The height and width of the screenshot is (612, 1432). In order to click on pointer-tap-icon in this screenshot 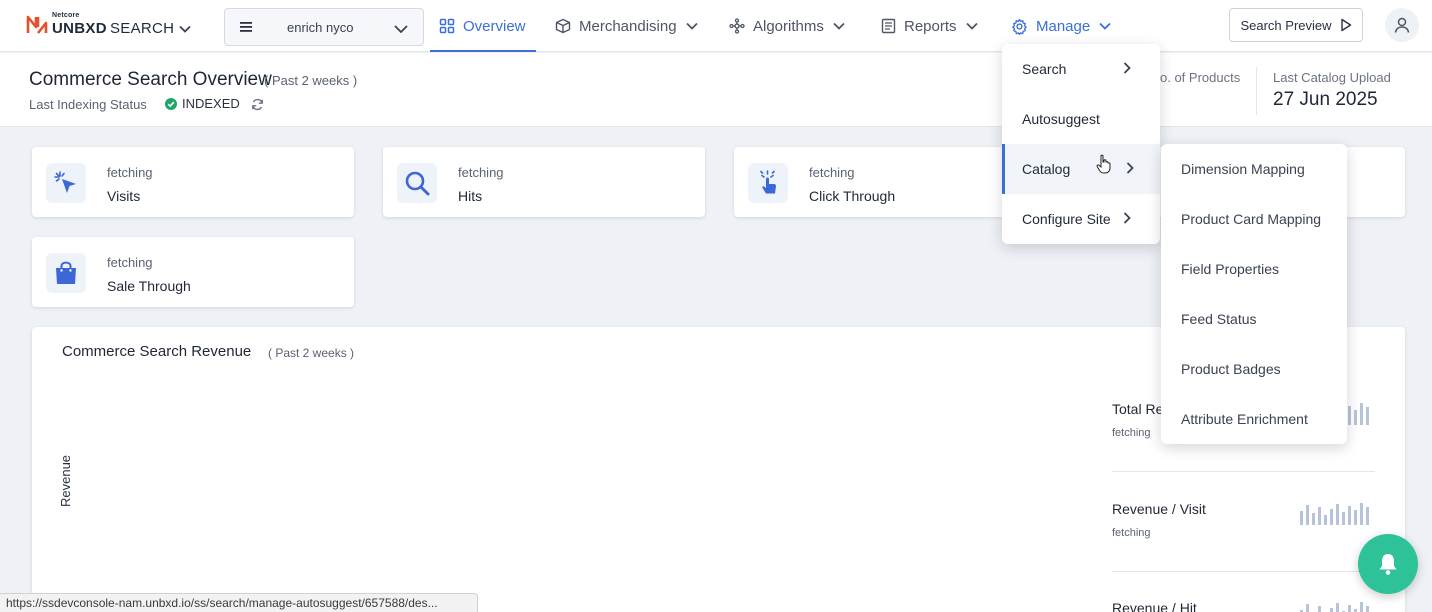, I will do `click(768, 183)`.